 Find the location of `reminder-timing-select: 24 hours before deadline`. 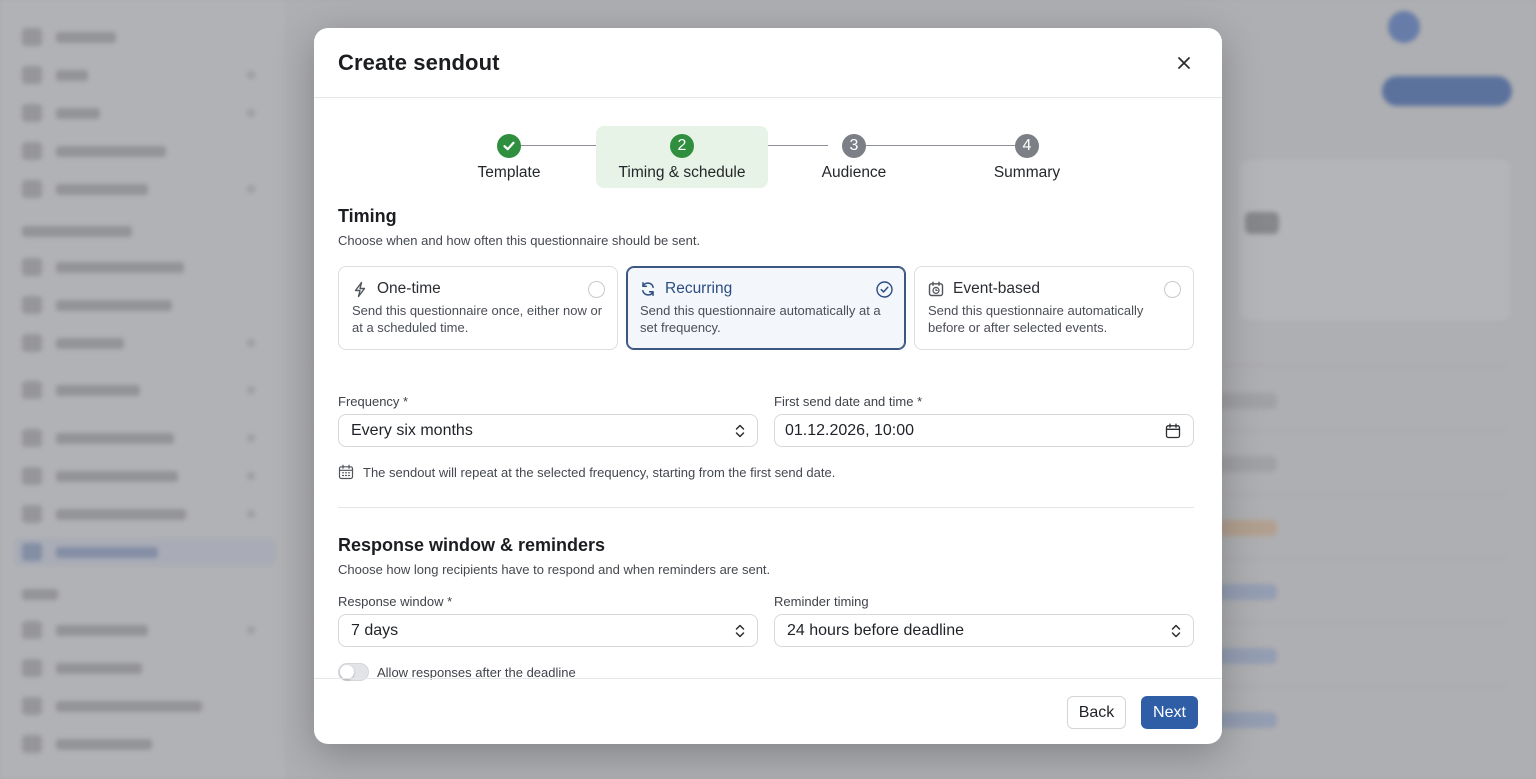

reminder-timing-select: 24 hours before deadline is located at coordinates (984, 630).